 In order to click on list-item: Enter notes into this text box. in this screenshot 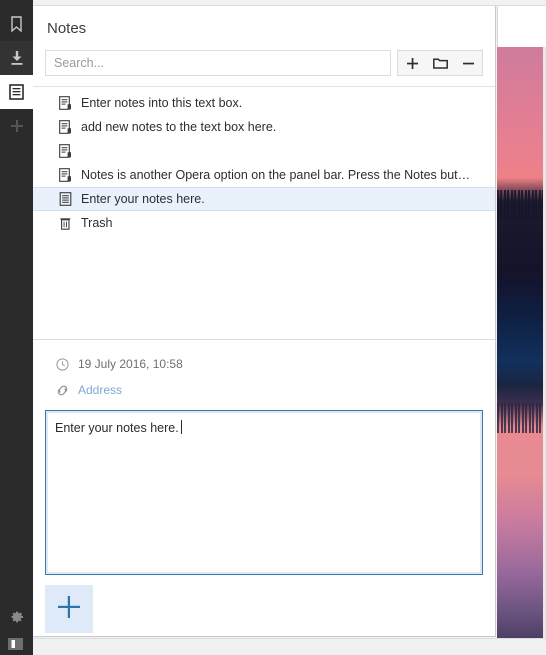, I will do `click(264, 103)`.